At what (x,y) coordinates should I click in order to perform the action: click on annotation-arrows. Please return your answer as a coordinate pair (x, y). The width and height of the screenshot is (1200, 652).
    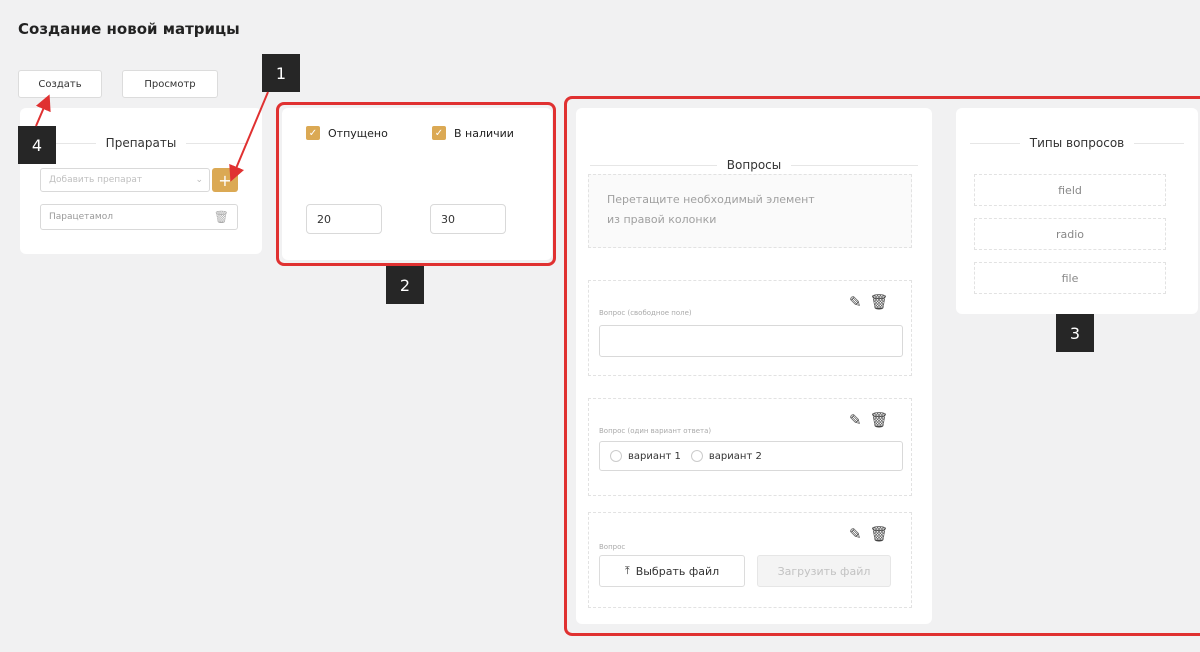
    Looking at the image, I should click on (152, 136).